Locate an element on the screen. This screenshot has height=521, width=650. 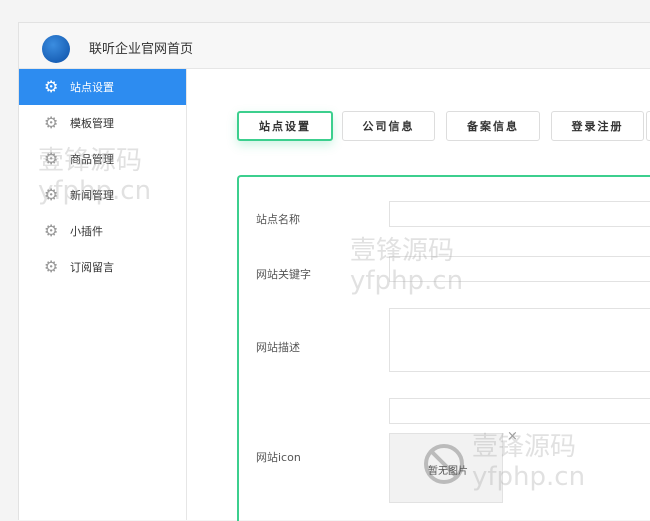
sidebar-item-plugins: ⚙ 小插件 is located at coordinates (102, 231).